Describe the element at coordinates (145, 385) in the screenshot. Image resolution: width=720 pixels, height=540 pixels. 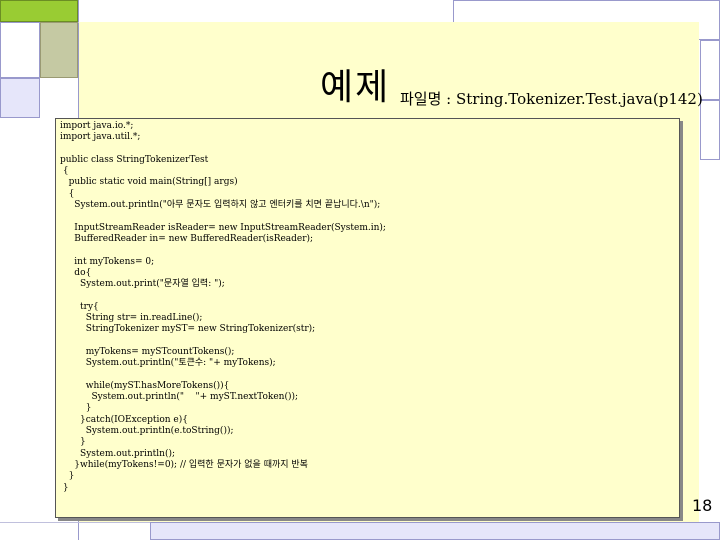
I see `code-line: while(myST.hasMoreTokens()){` at that location.